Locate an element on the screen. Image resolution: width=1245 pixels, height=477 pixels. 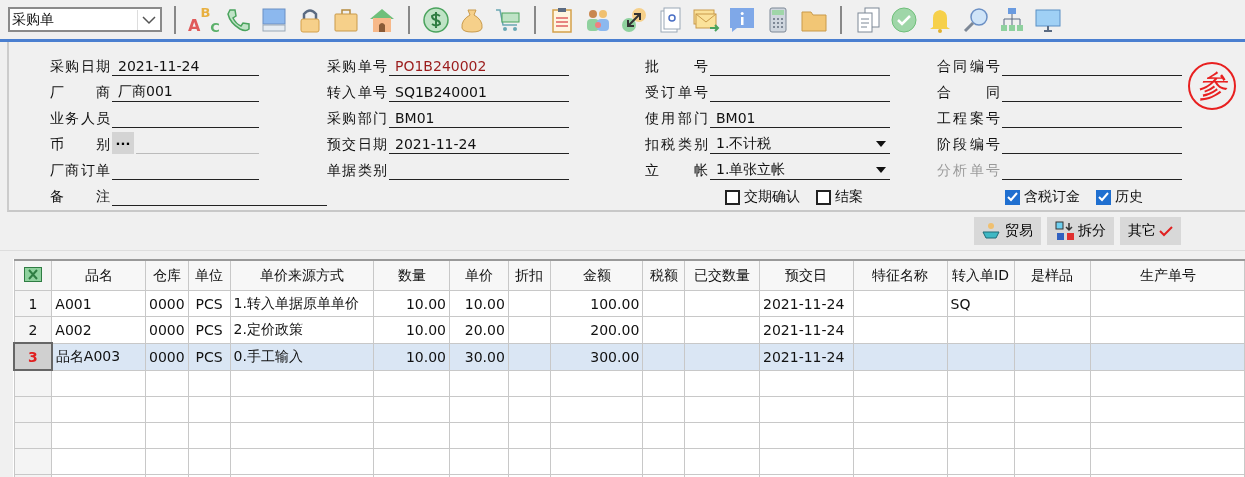
resize-arrows-icon is located at coordinates (634, 19).